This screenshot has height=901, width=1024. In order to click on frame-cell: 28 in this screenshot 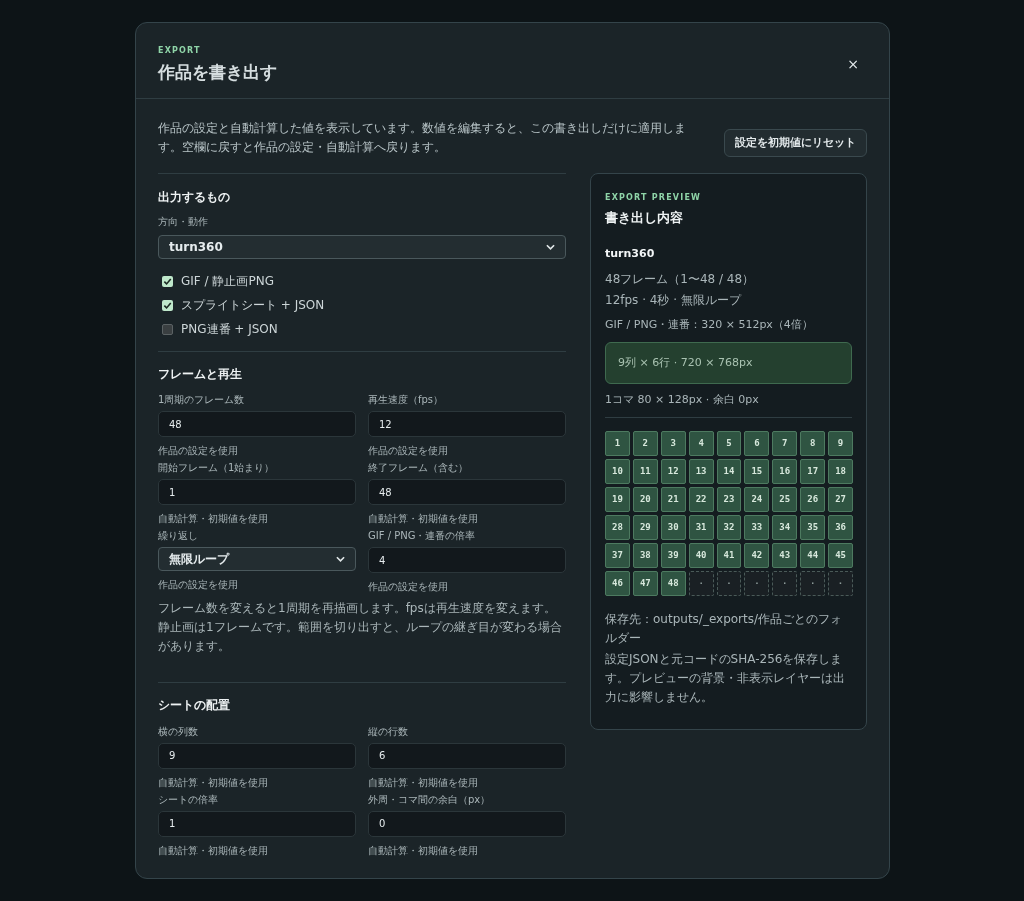, I will do `click(617, 527)`.